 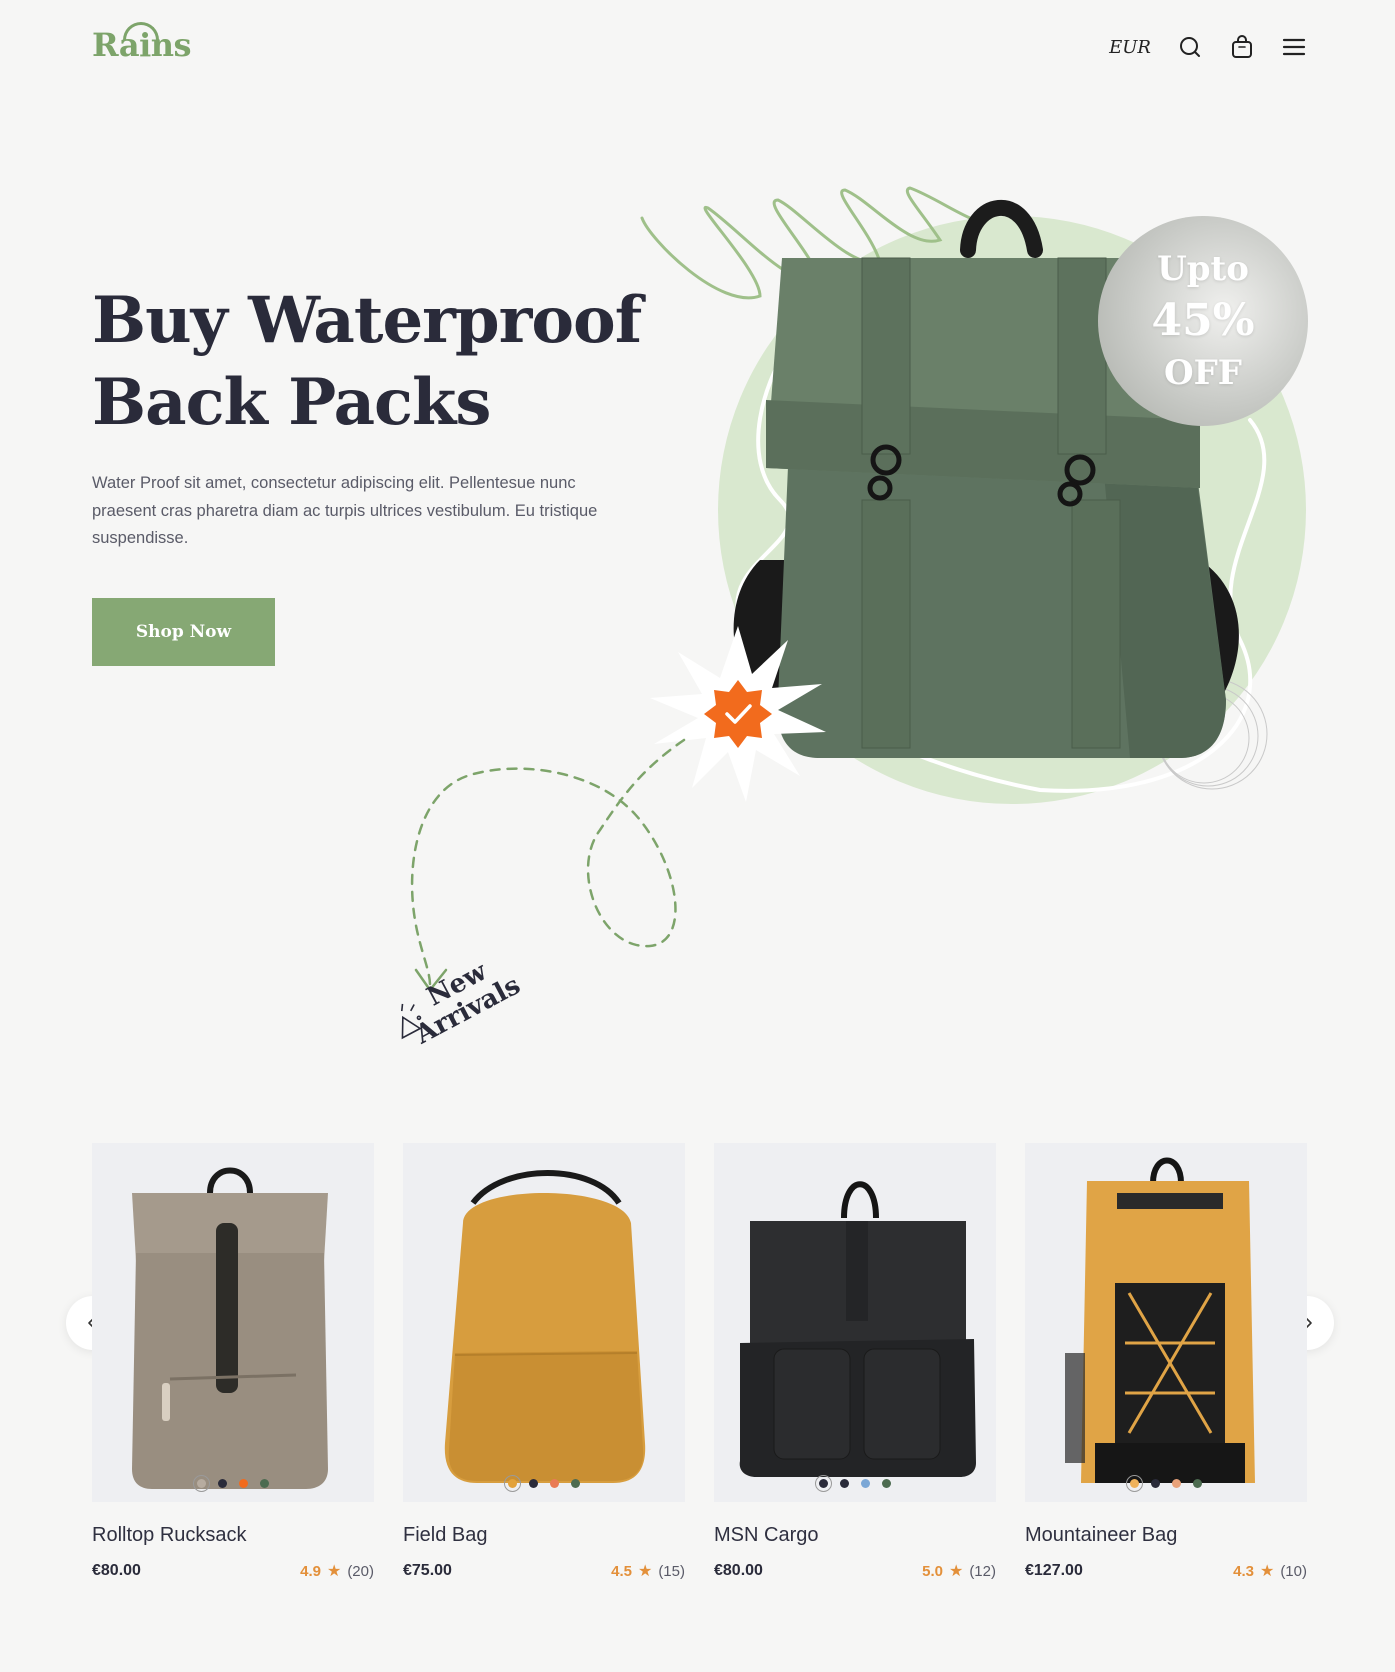 I want to click on shopping-bag-icon, so click(x=1242, y=47).